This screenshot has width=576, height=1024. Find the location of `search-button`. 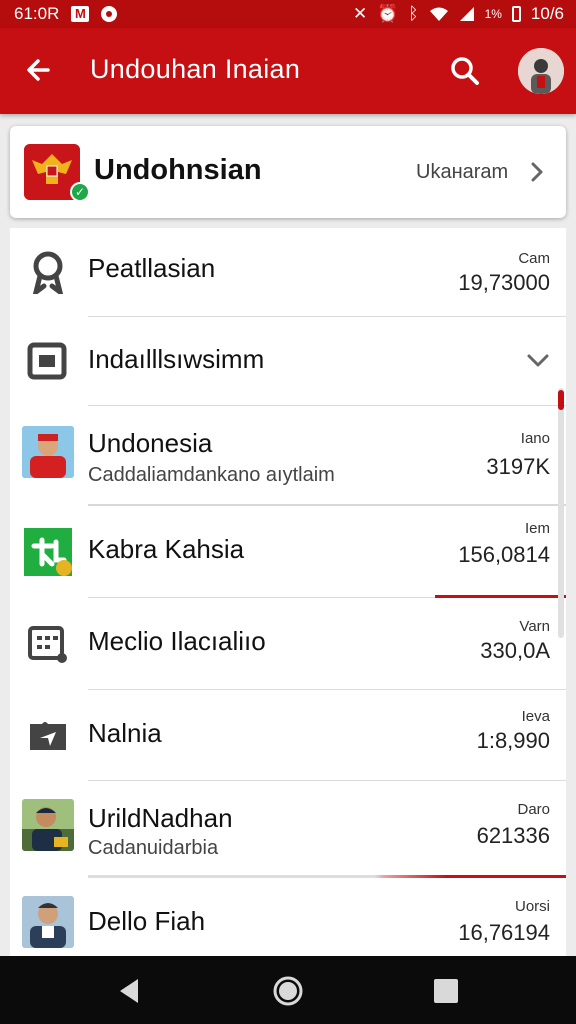

search-button is located at coordinates (465, 71).